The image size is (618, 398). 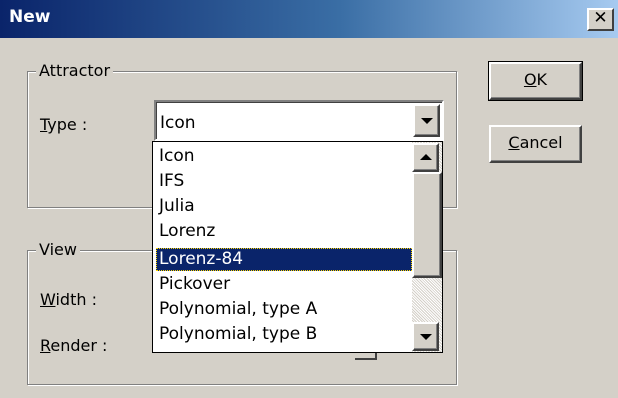 What do you see at coordinates (427, 225) in the screenshot?
I see `dropdown-scrollbar-thumb` at bounding box center [427, 225].